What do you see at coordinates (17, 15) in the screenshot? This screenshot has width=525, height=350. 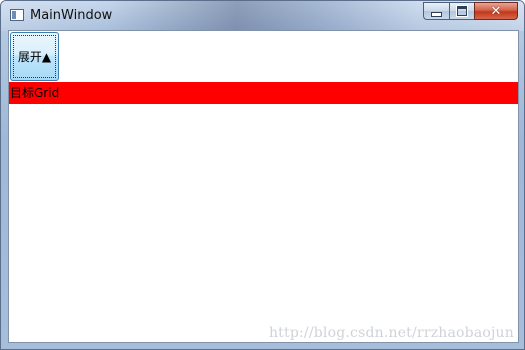 I see `app-window-icon` at bounding box center [17, 15].